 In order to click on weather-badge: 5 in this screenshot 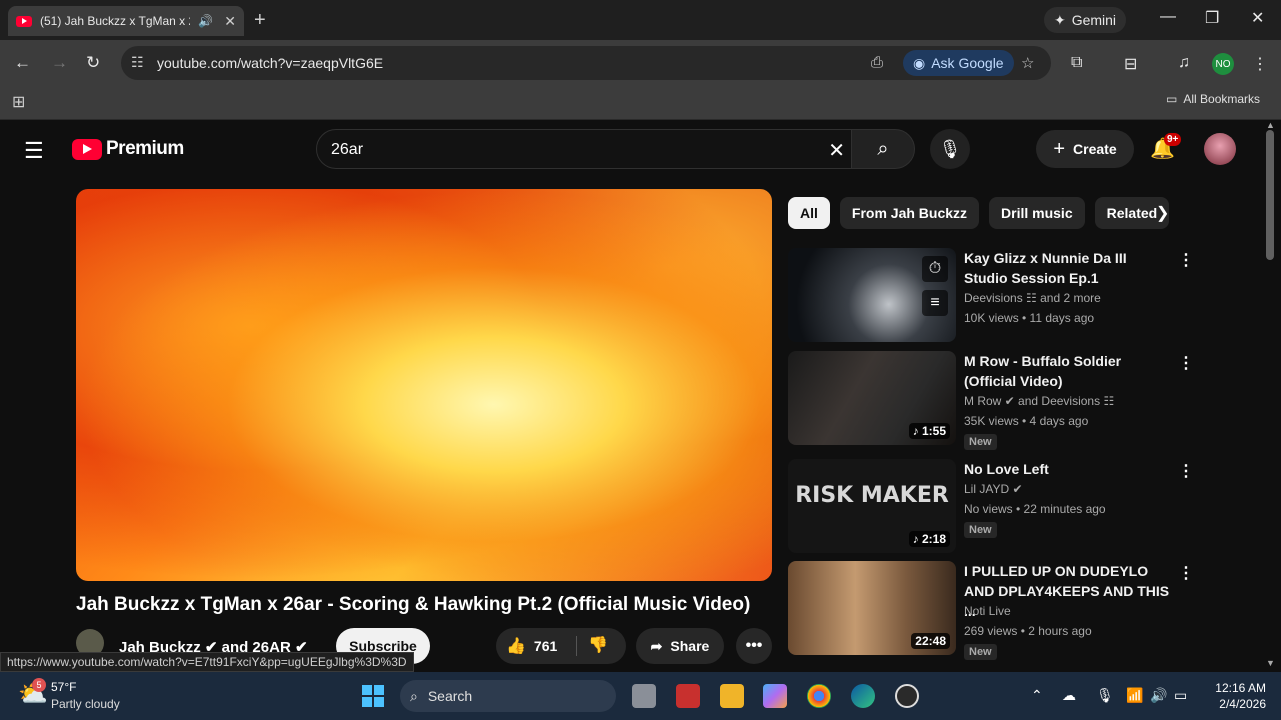, I will do `click(39, 685)`.